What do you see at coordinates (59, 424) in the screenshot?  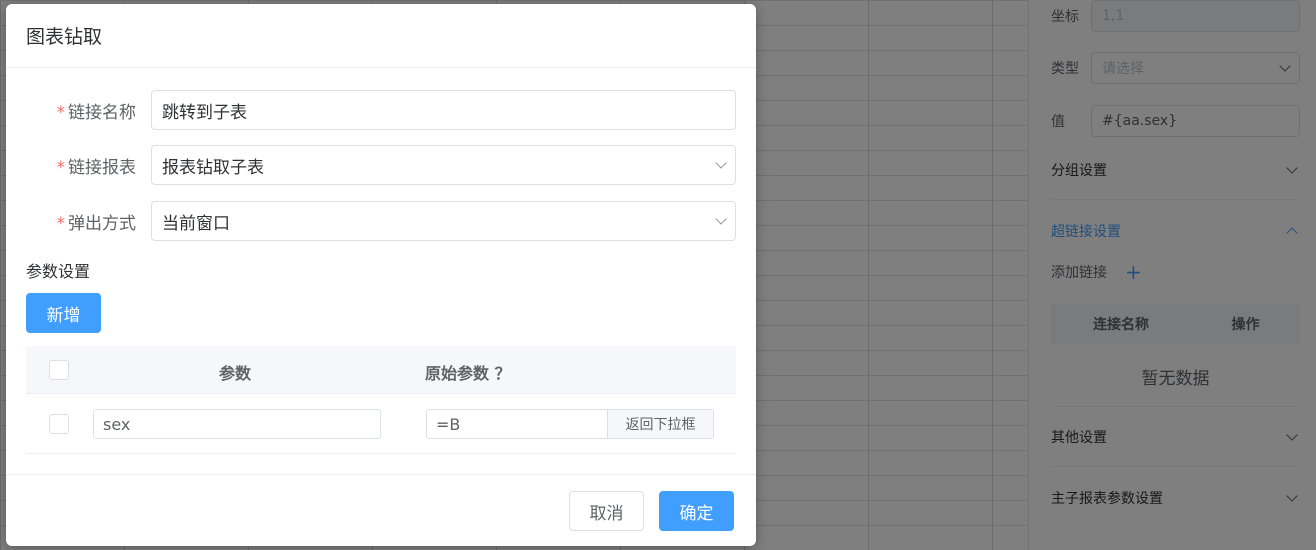 I see `row-checkbox` at bounding box center [59, 424].